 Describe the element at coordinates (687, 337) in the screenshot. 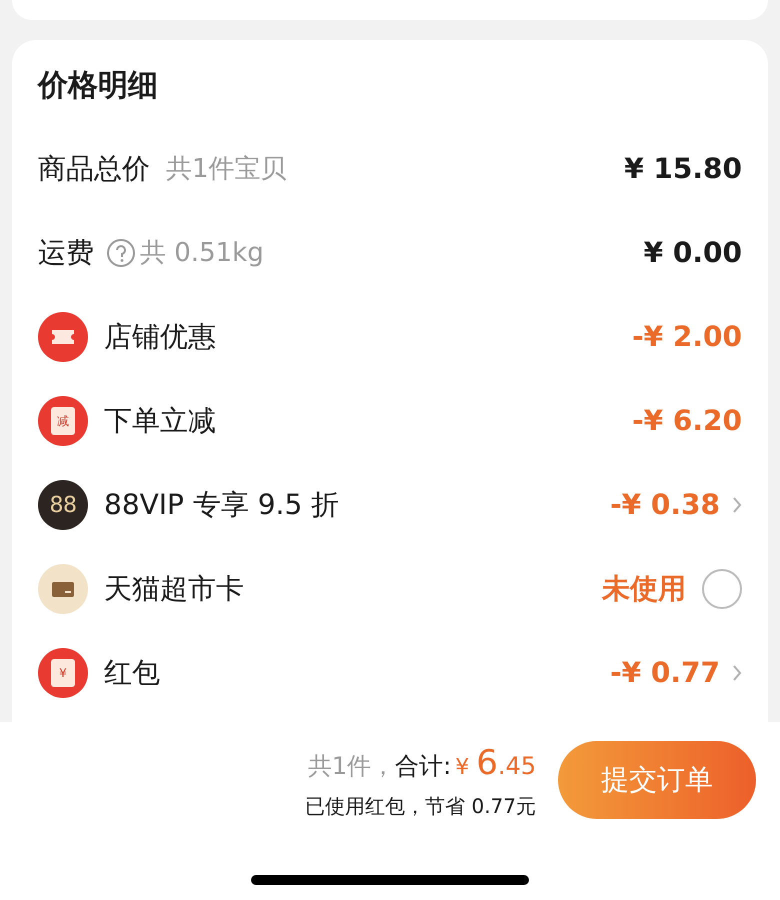

I see `discount-value: -¥ 2.00` at that location.